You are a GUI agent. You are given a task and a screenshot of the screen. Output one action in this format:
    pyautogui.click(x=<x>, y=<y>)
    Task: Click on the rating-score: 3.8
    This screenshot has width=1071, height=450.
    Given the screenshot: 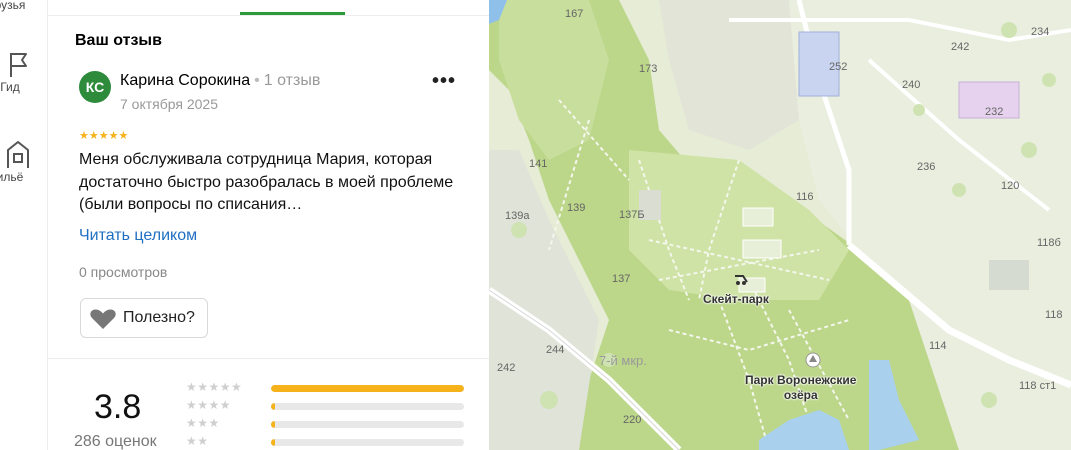 What is the action you would take?
    pyautogui.click(x=118, y=407)
    